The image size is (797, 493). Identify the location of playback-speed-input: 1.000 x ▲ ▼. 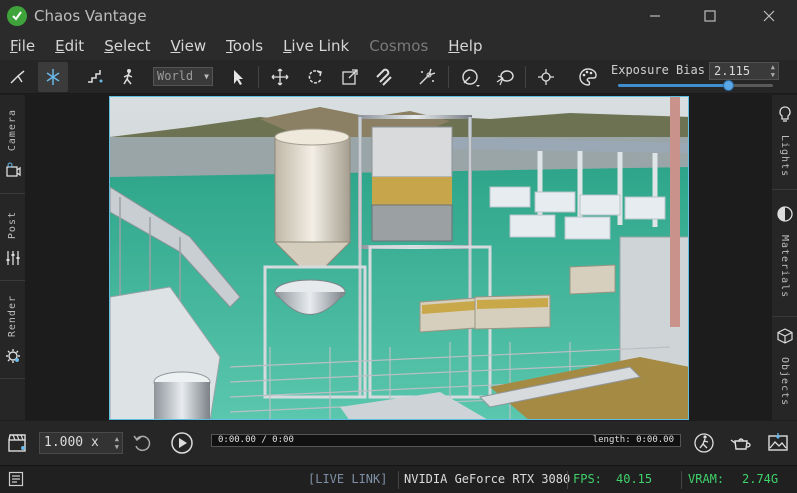
(81, 443).